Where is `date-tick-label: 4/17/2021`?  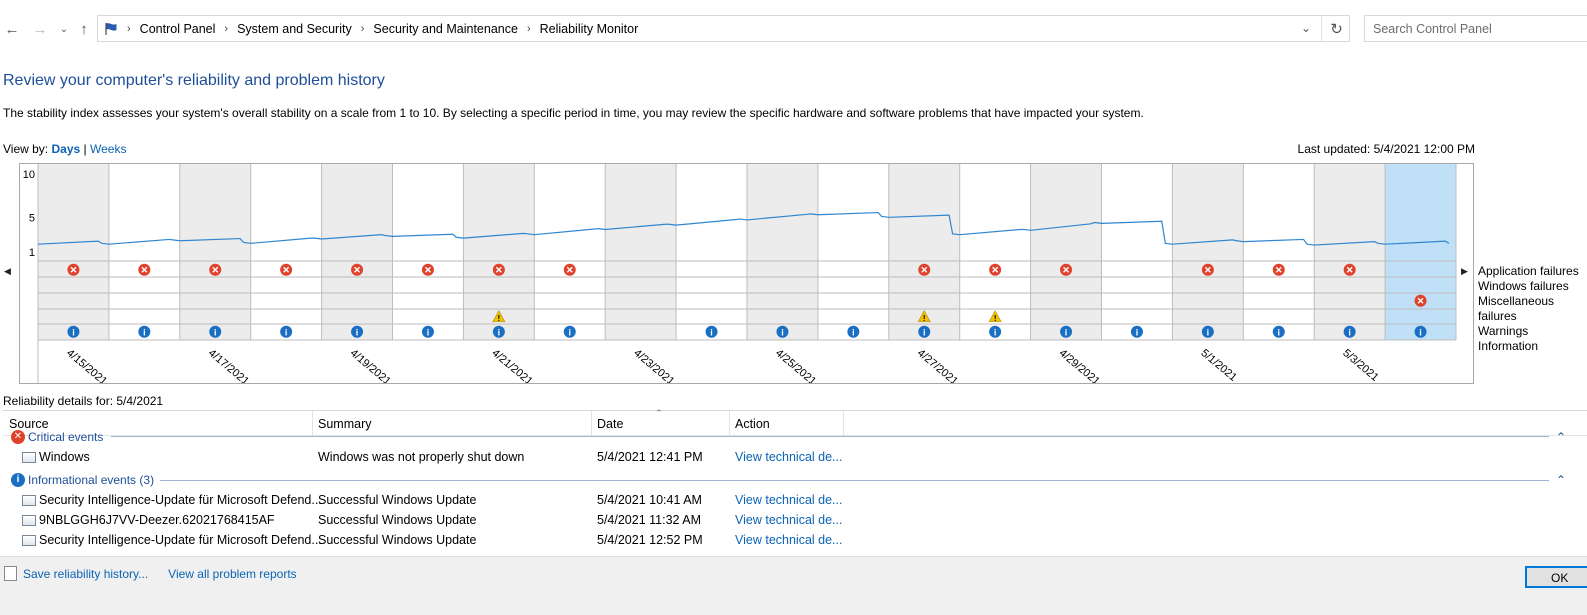
date-tick-label: 4/17/2021 is located at coordinates (228, 365).